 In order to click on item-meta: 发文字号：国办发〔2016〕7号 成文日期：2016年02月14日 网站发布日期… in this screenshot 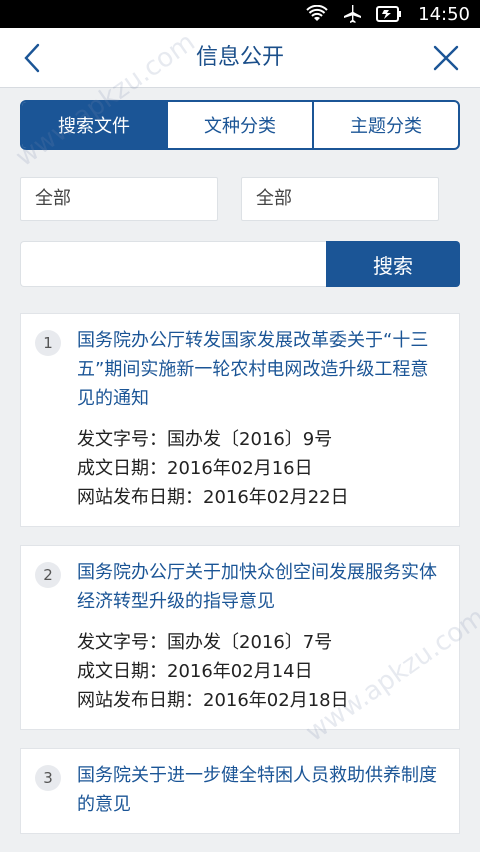, I will do `click(260, 671)`.